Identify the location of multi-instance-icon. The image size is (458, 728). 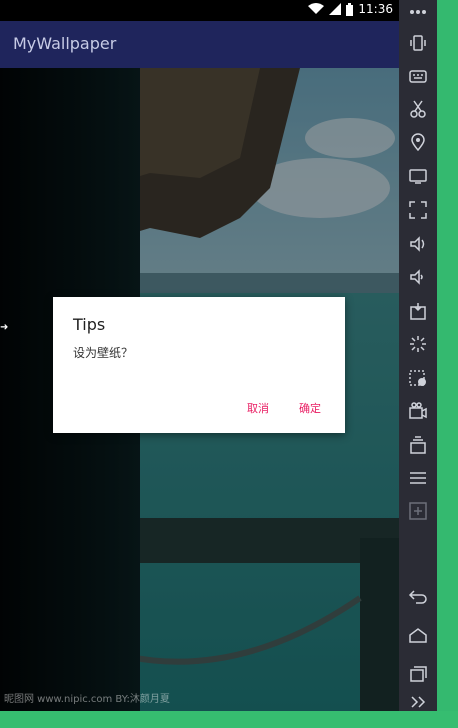
(418, 445).